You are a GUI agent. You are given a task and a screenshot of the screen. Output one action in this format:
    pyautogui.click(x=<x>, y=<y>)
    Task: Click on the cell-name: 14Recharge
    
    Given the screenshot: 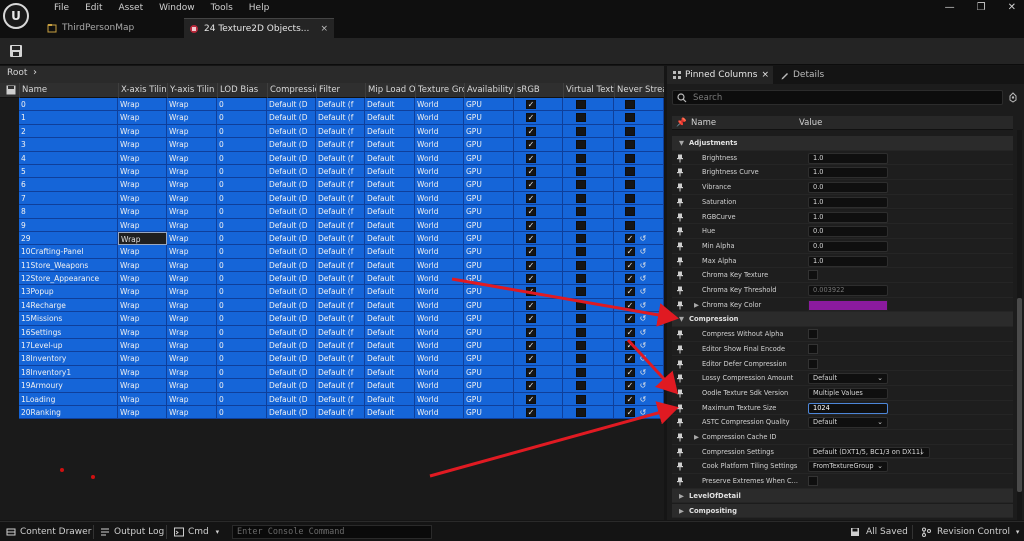 What is the action you would take?
    pyautogui.click(x=68, y=305)
    